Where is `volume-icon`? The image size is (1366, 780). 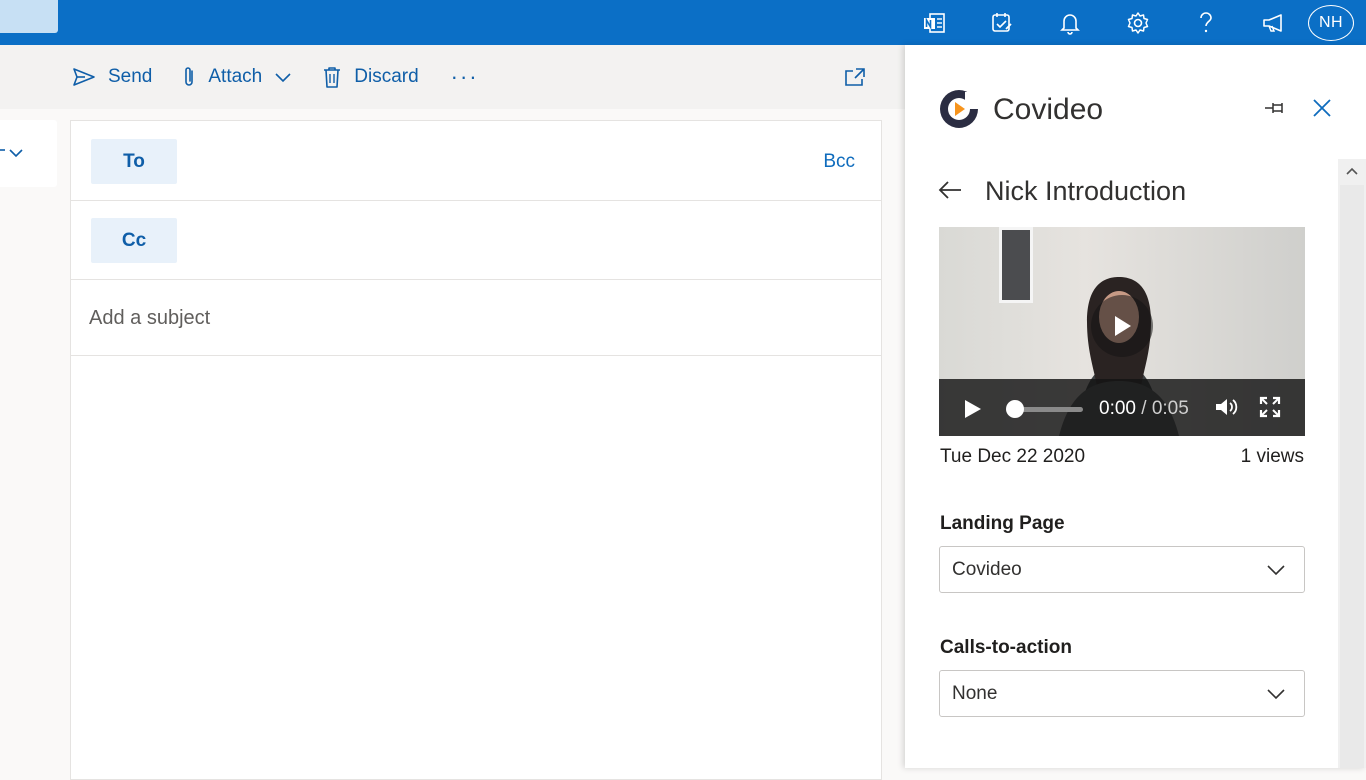 volume-icon is located at coordinates (1227, 407).